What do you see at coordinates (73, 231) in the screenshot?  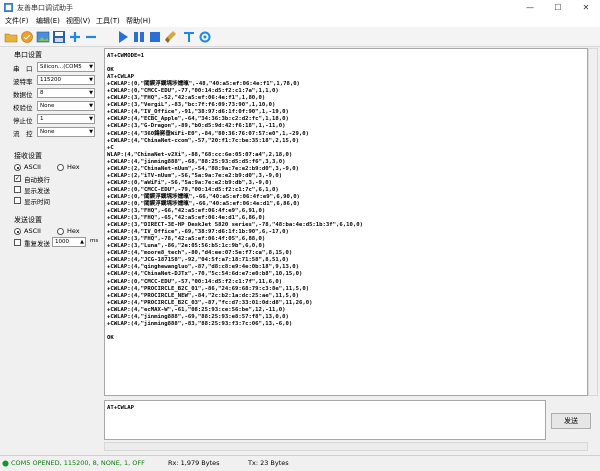 I see `send-hex-label: Hex` at bounding box center [73, 231].